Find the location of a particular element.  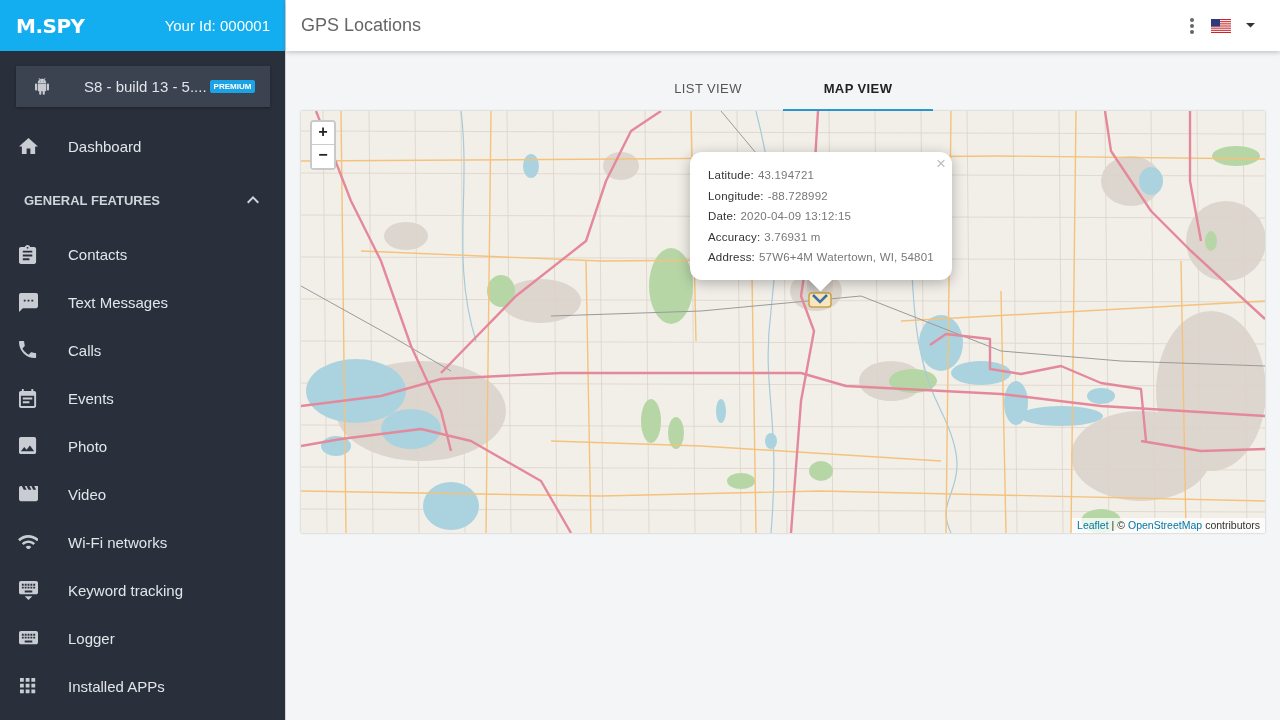

brand-logo: M.SPY is located at coordinates (50, 25).